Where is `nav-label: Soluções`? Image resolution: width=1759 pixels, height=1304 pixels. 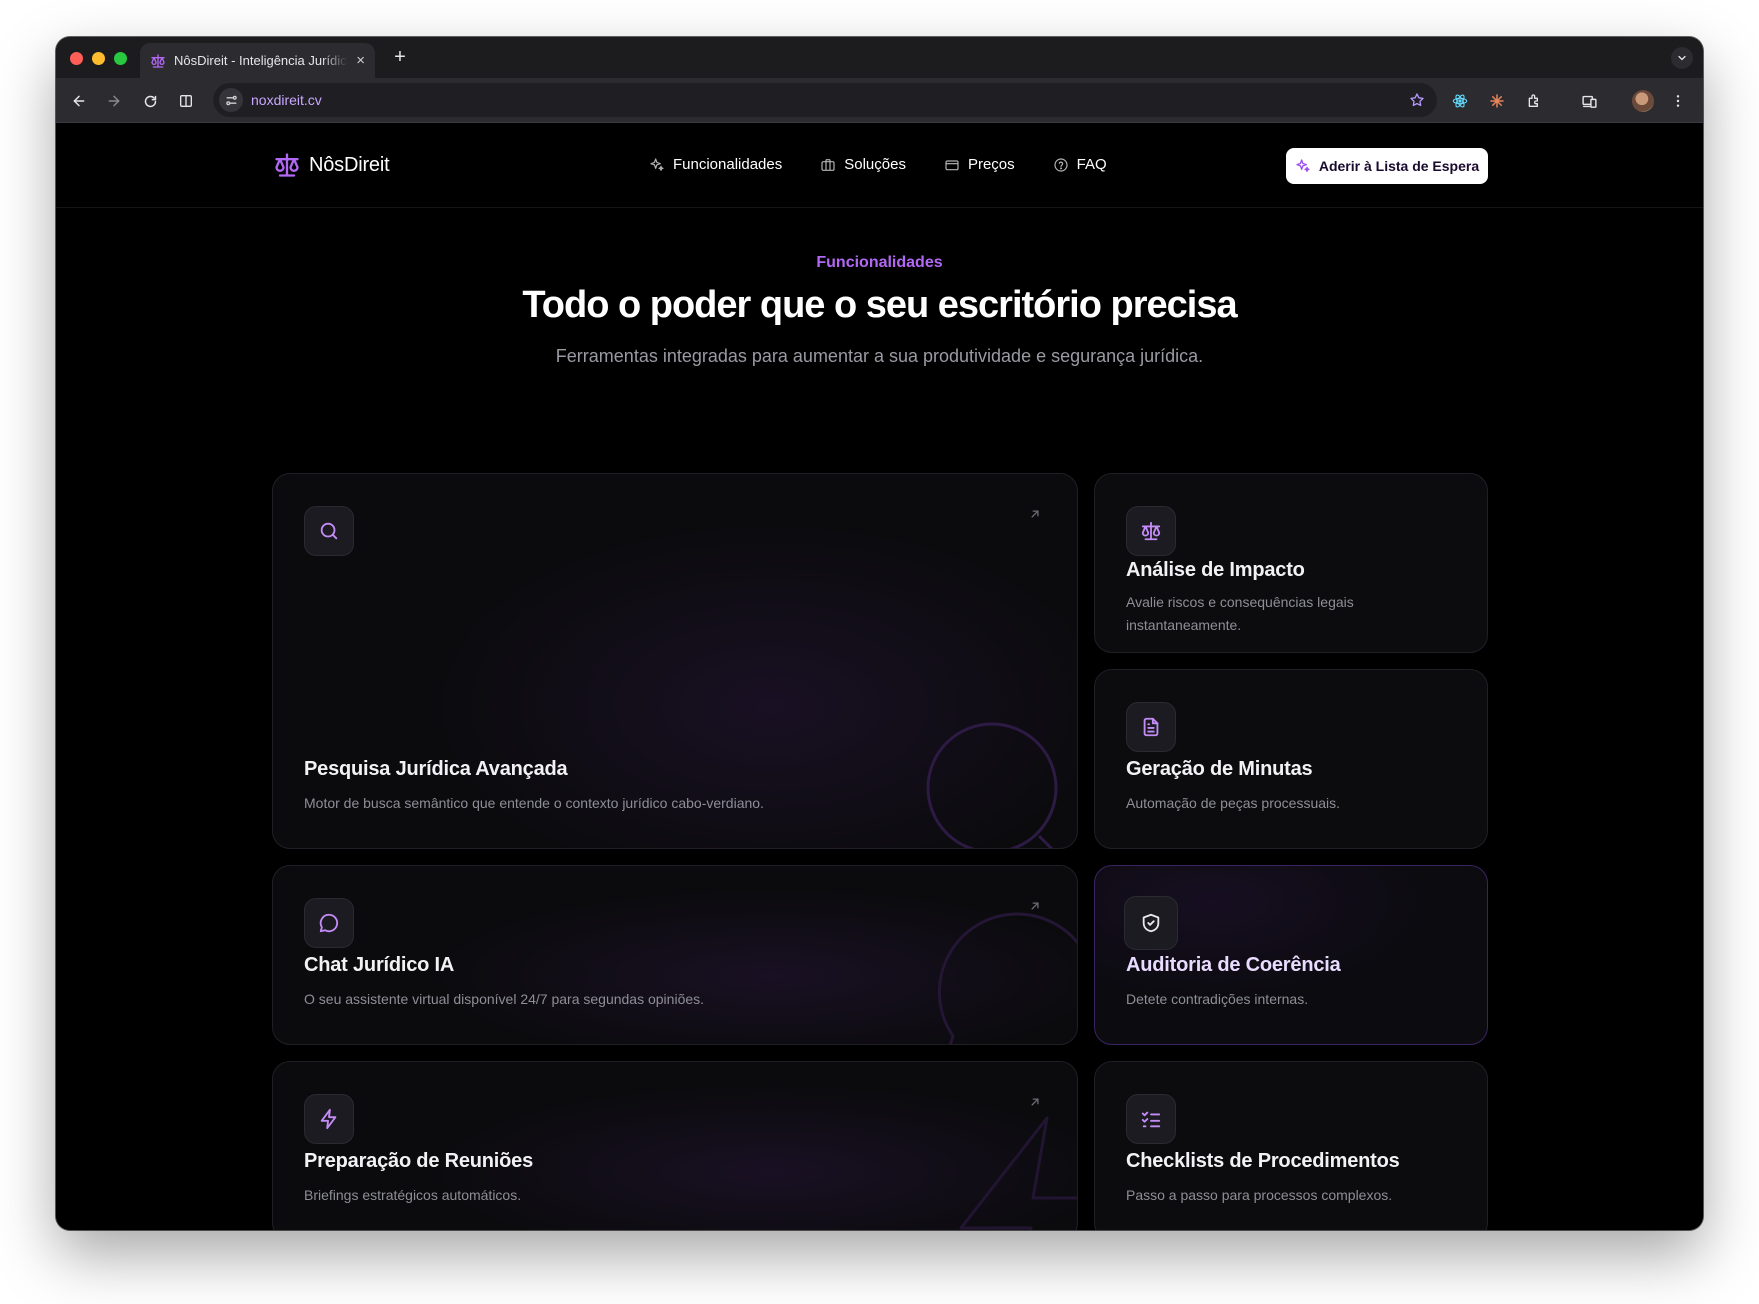 nav-label: Soluções is located at coordinates (875, 164).